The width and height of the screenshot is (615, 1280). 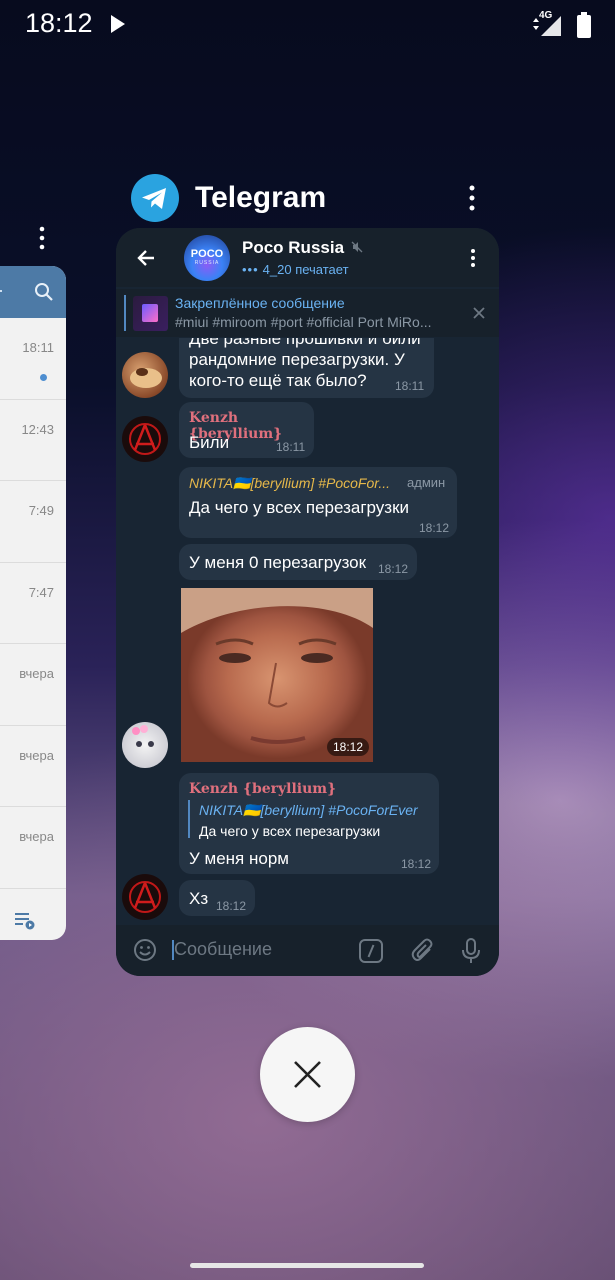 What do you see at coordinates (308, 810) in the screenshot?
I see `reply-sender: NIKITA🇺🇦[beryllium] #PocoForEver` at bounding box center [308, 810].